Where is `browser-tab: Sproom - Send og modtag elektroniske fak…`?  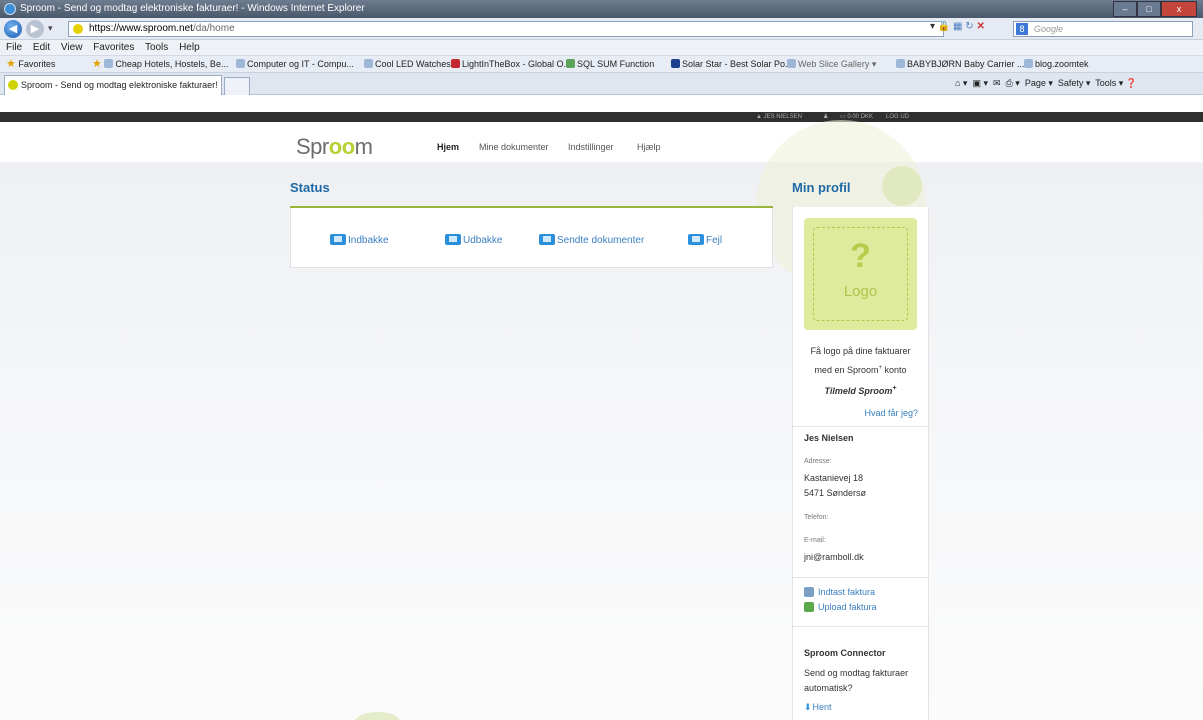
browser-tab: Sproom - Send og modtag elektroniske fak… is located at coordinates (113, 85).